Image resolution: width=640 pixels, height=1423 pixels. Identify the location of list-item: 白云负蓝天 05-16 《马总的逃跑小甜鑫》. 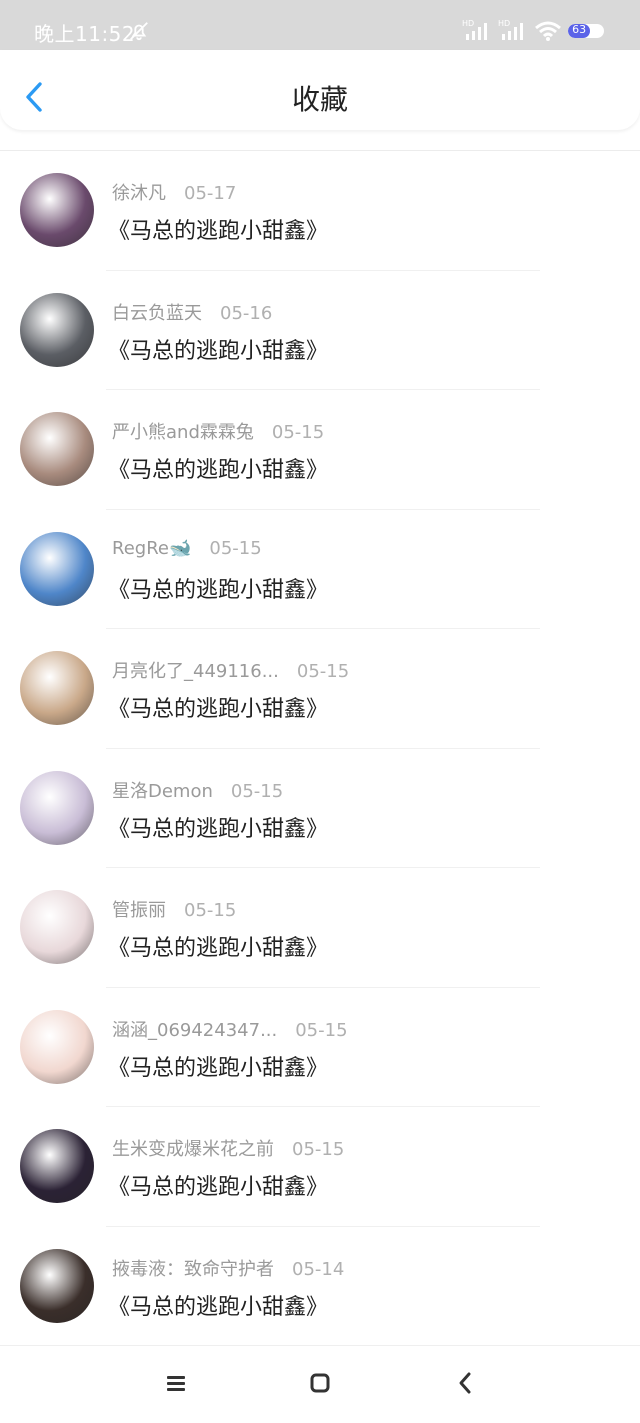
(320, 330).